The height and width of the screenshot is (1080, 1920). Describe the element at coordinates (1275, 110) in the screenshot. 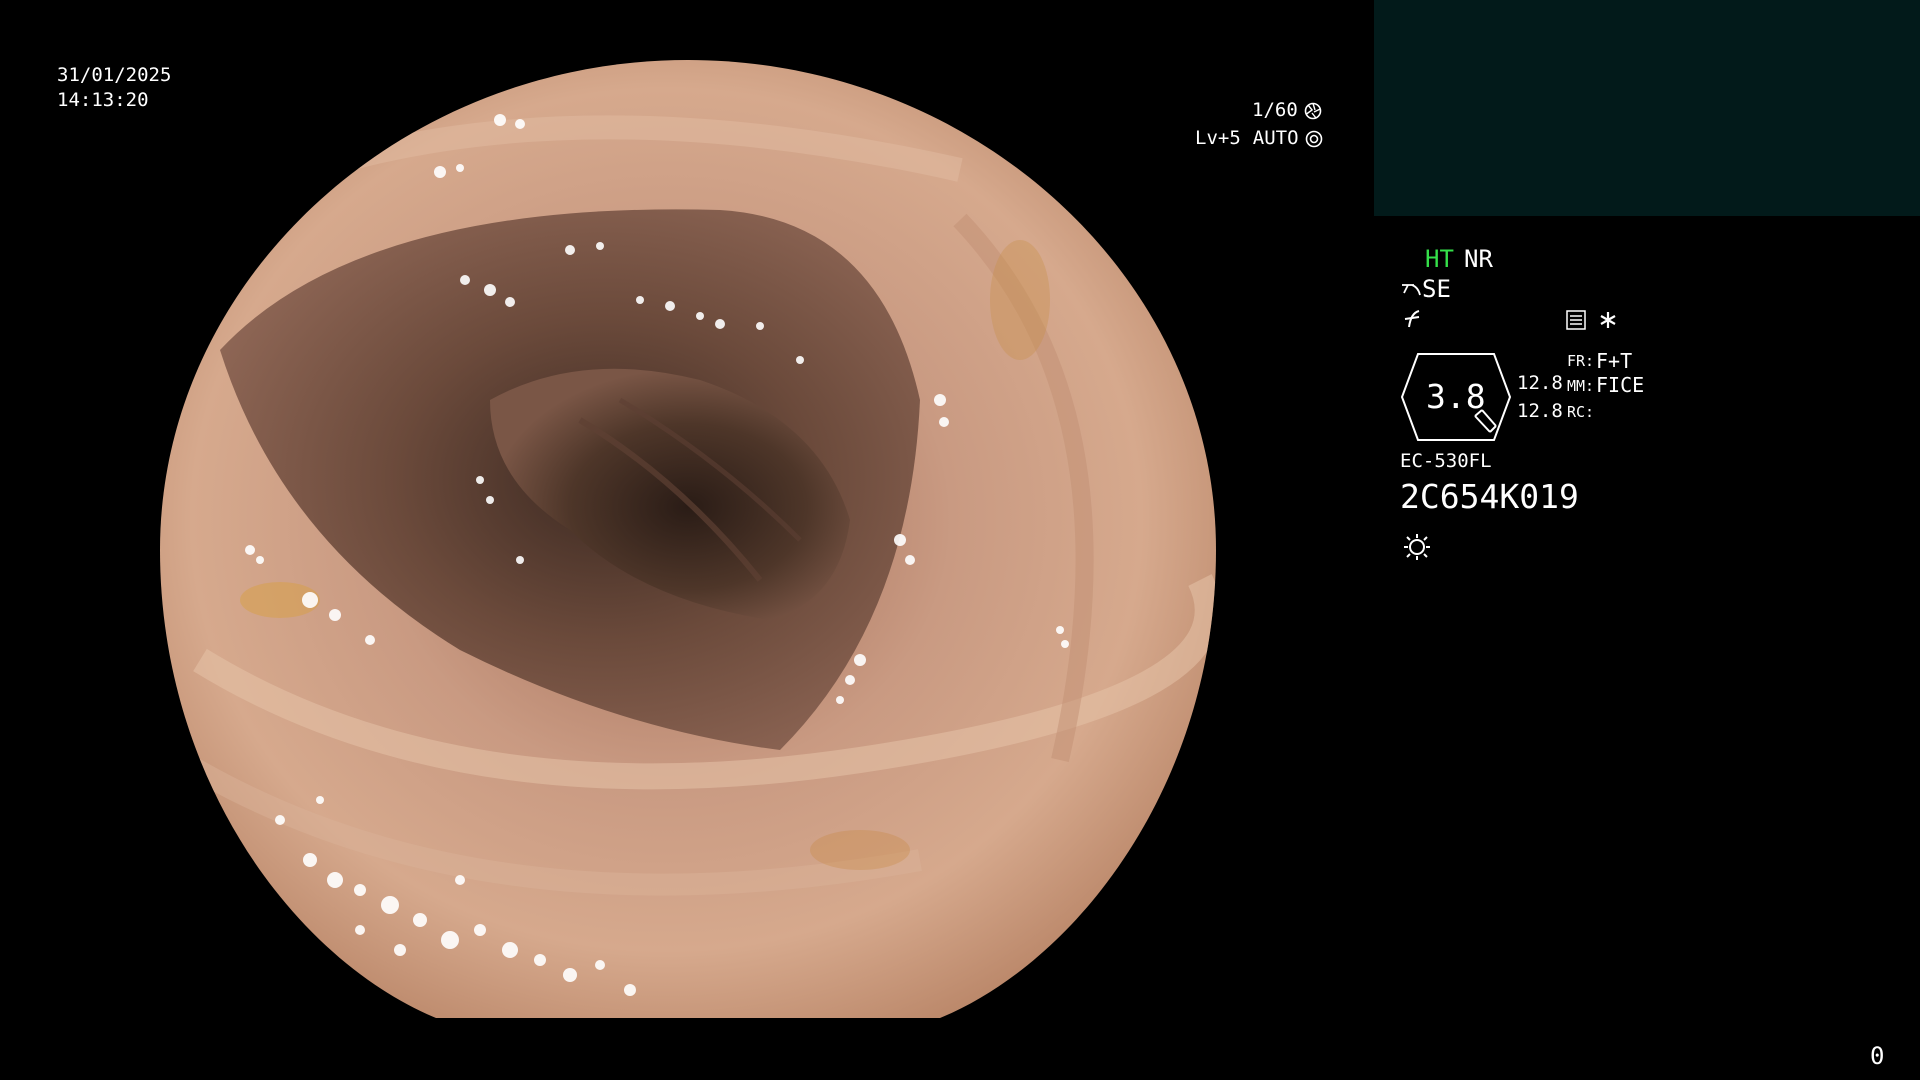

I see `shutter-value: 1/60` at that location.